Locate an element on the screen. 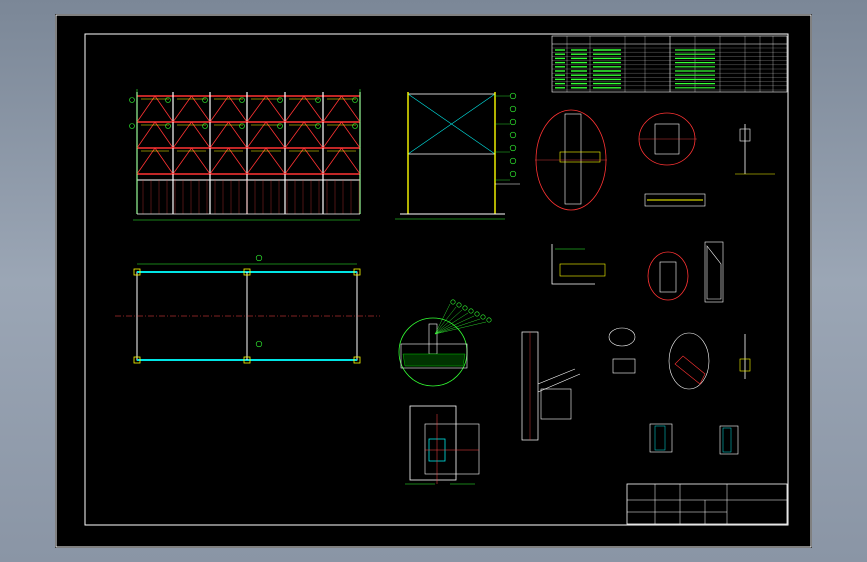 The width and height of the screenshot is (867, 562). front-elevation is located at coordinates (245, 155).